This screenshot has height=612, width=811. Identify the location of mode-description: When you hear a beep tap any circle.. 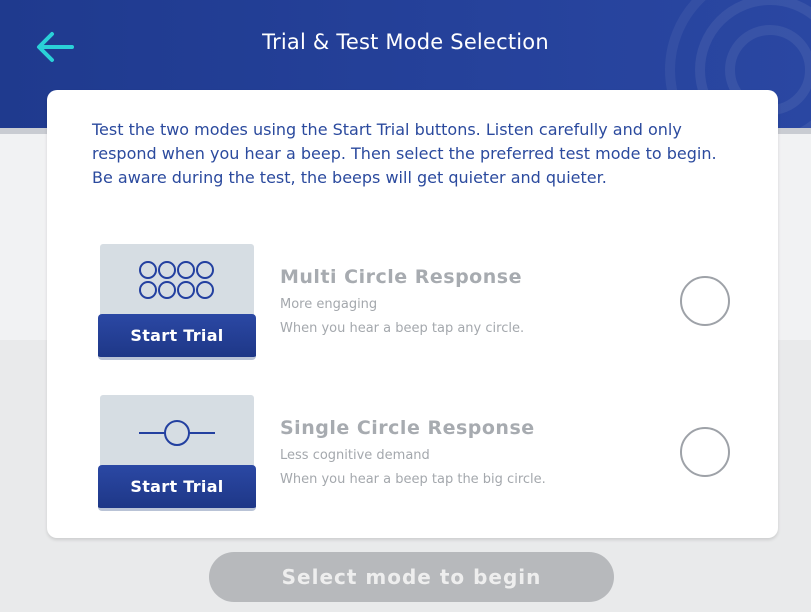
(402, 328).